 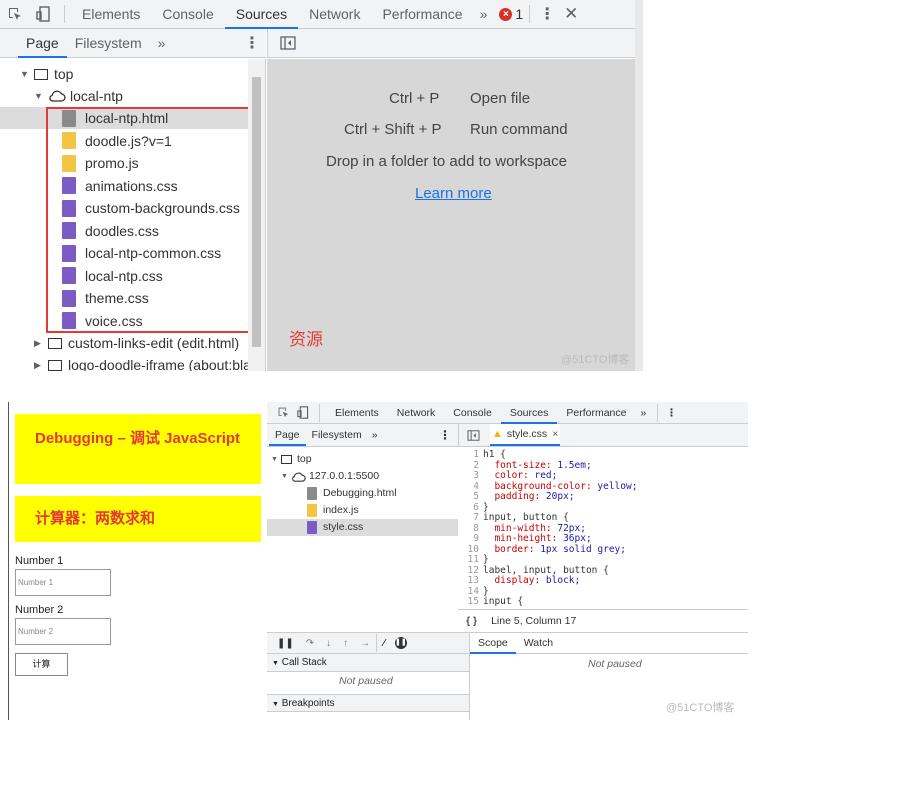 I want to click on editor-tab-style-css: ▲ style.css ×, so click(x=525, y=435).